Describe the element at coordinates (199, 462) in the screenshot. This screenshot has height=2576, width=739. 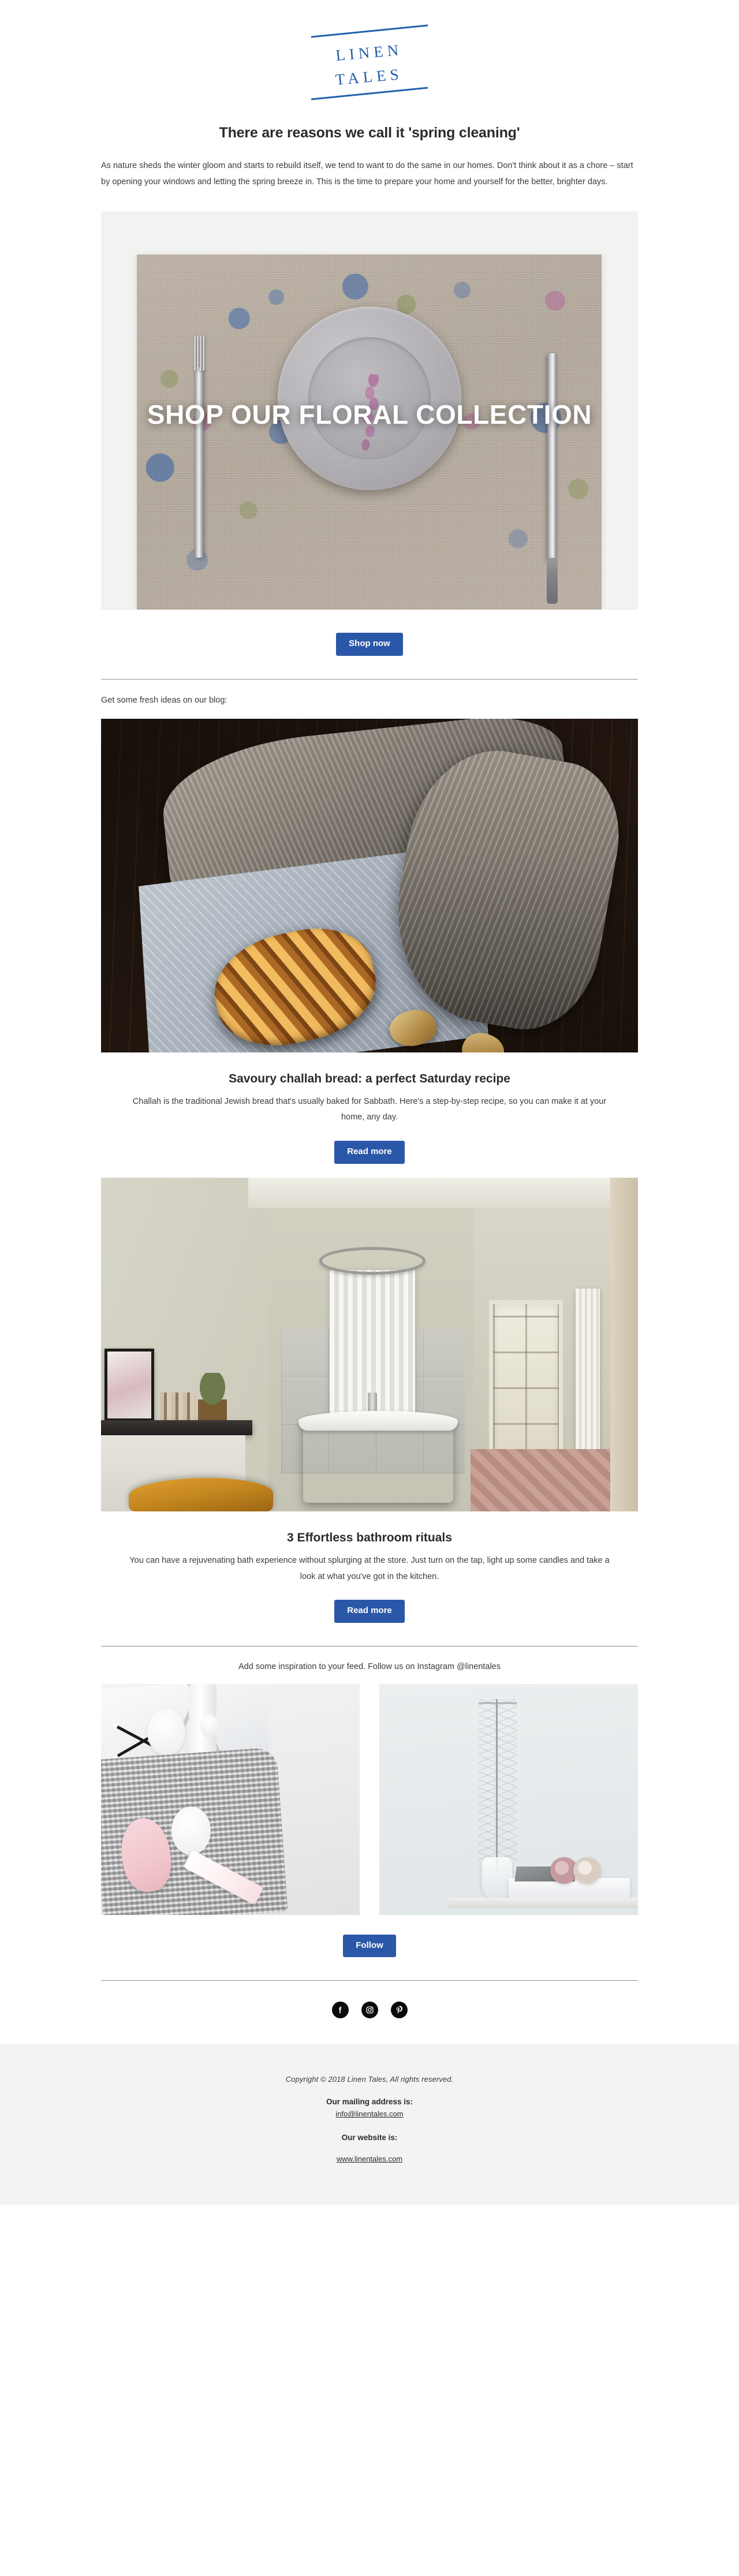
I see `fork-icon` at that location.